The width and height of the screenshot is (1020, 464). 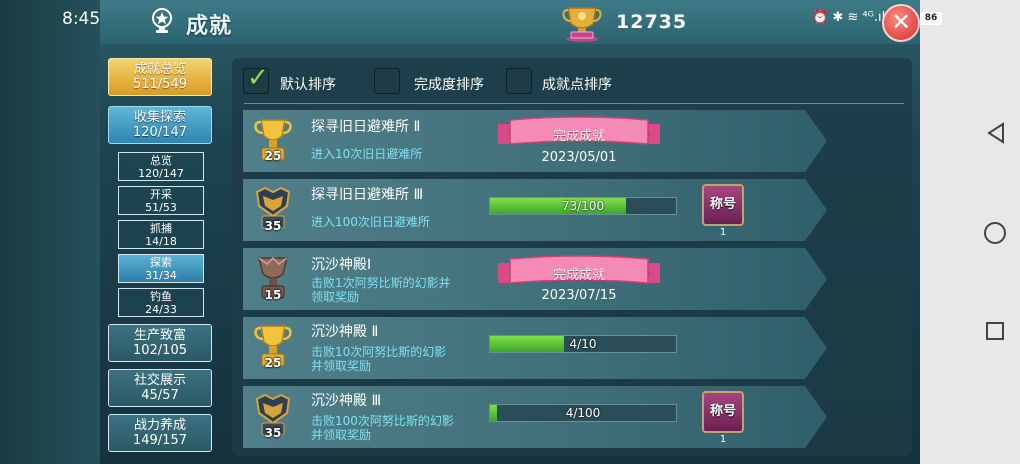 I want to click on sidebar-item-label: 收集探索, so click(x=159, y=117).